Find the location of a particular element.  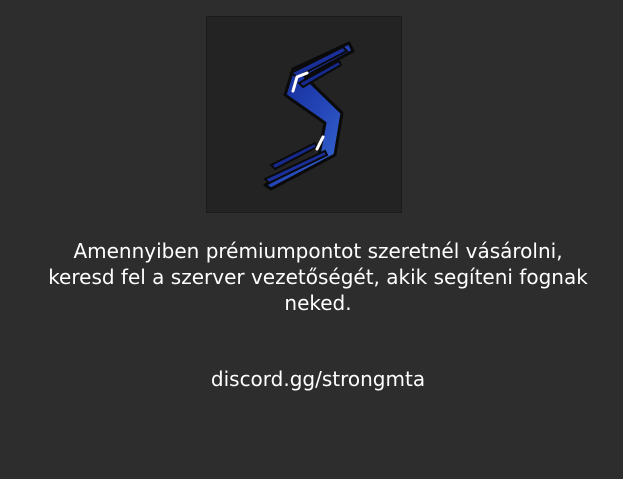

discord-invite-link: discord.gg/strongmta is located at coordinates (318, 379).